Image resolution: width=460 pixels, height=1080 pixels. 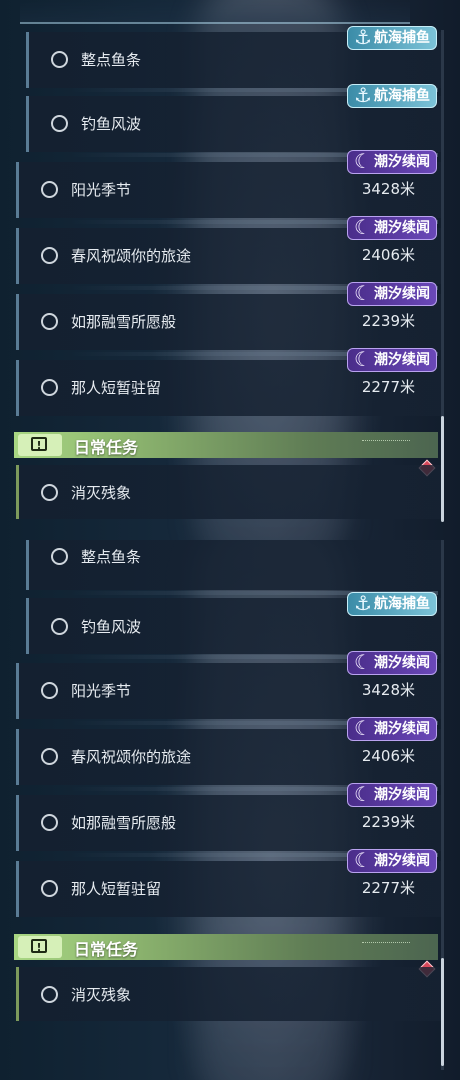 I want to click on panel-top-border, so click(x=215, y=12).